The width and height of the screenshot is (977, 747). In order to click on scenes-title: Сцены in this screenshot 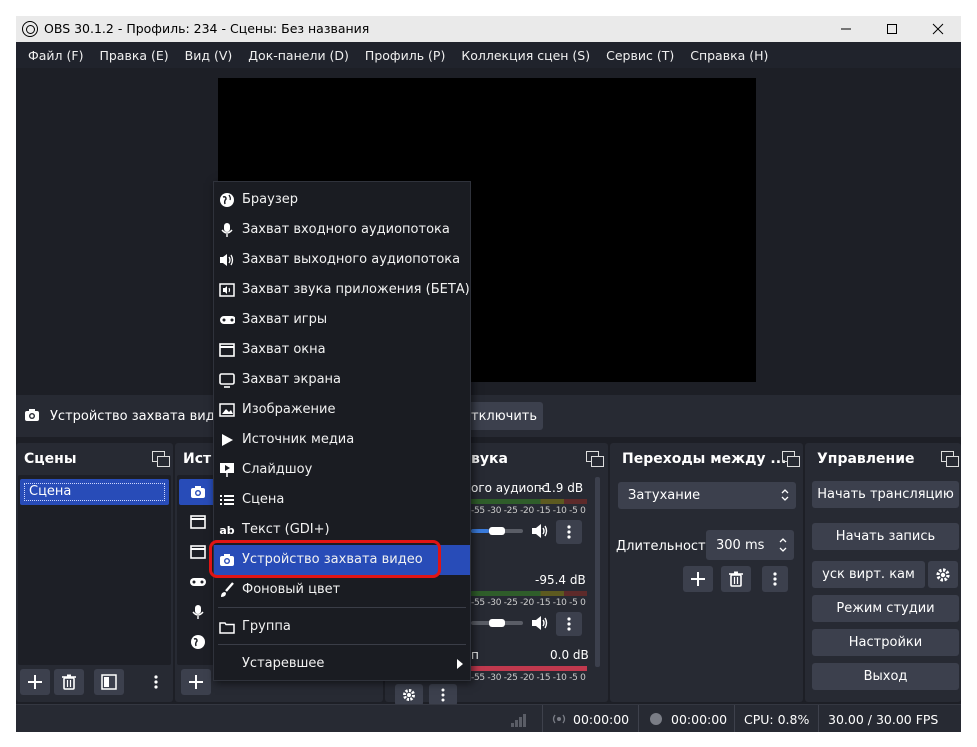, I will do `click(50, 459)`.